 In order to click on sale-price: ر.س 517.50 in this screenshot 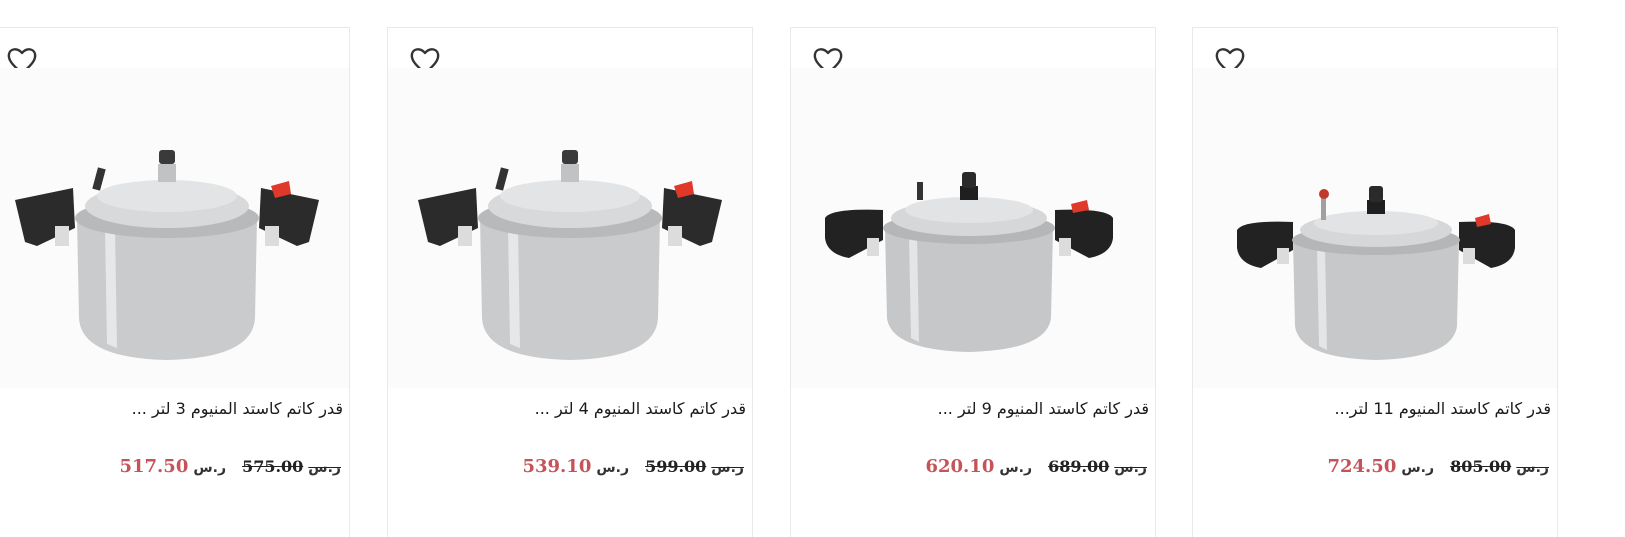, I will do `click(173, 466)`.